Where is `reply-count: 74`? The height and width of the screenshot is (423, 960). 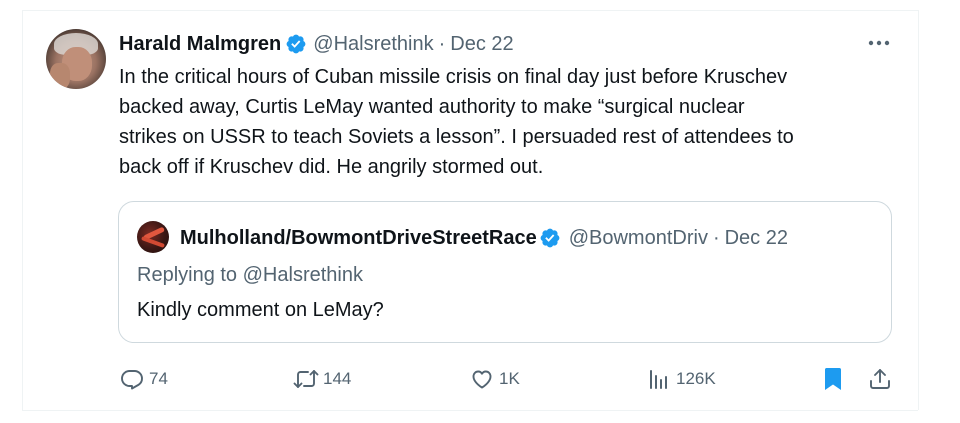
reply-count: 74 is located at coordinates (158, 378).